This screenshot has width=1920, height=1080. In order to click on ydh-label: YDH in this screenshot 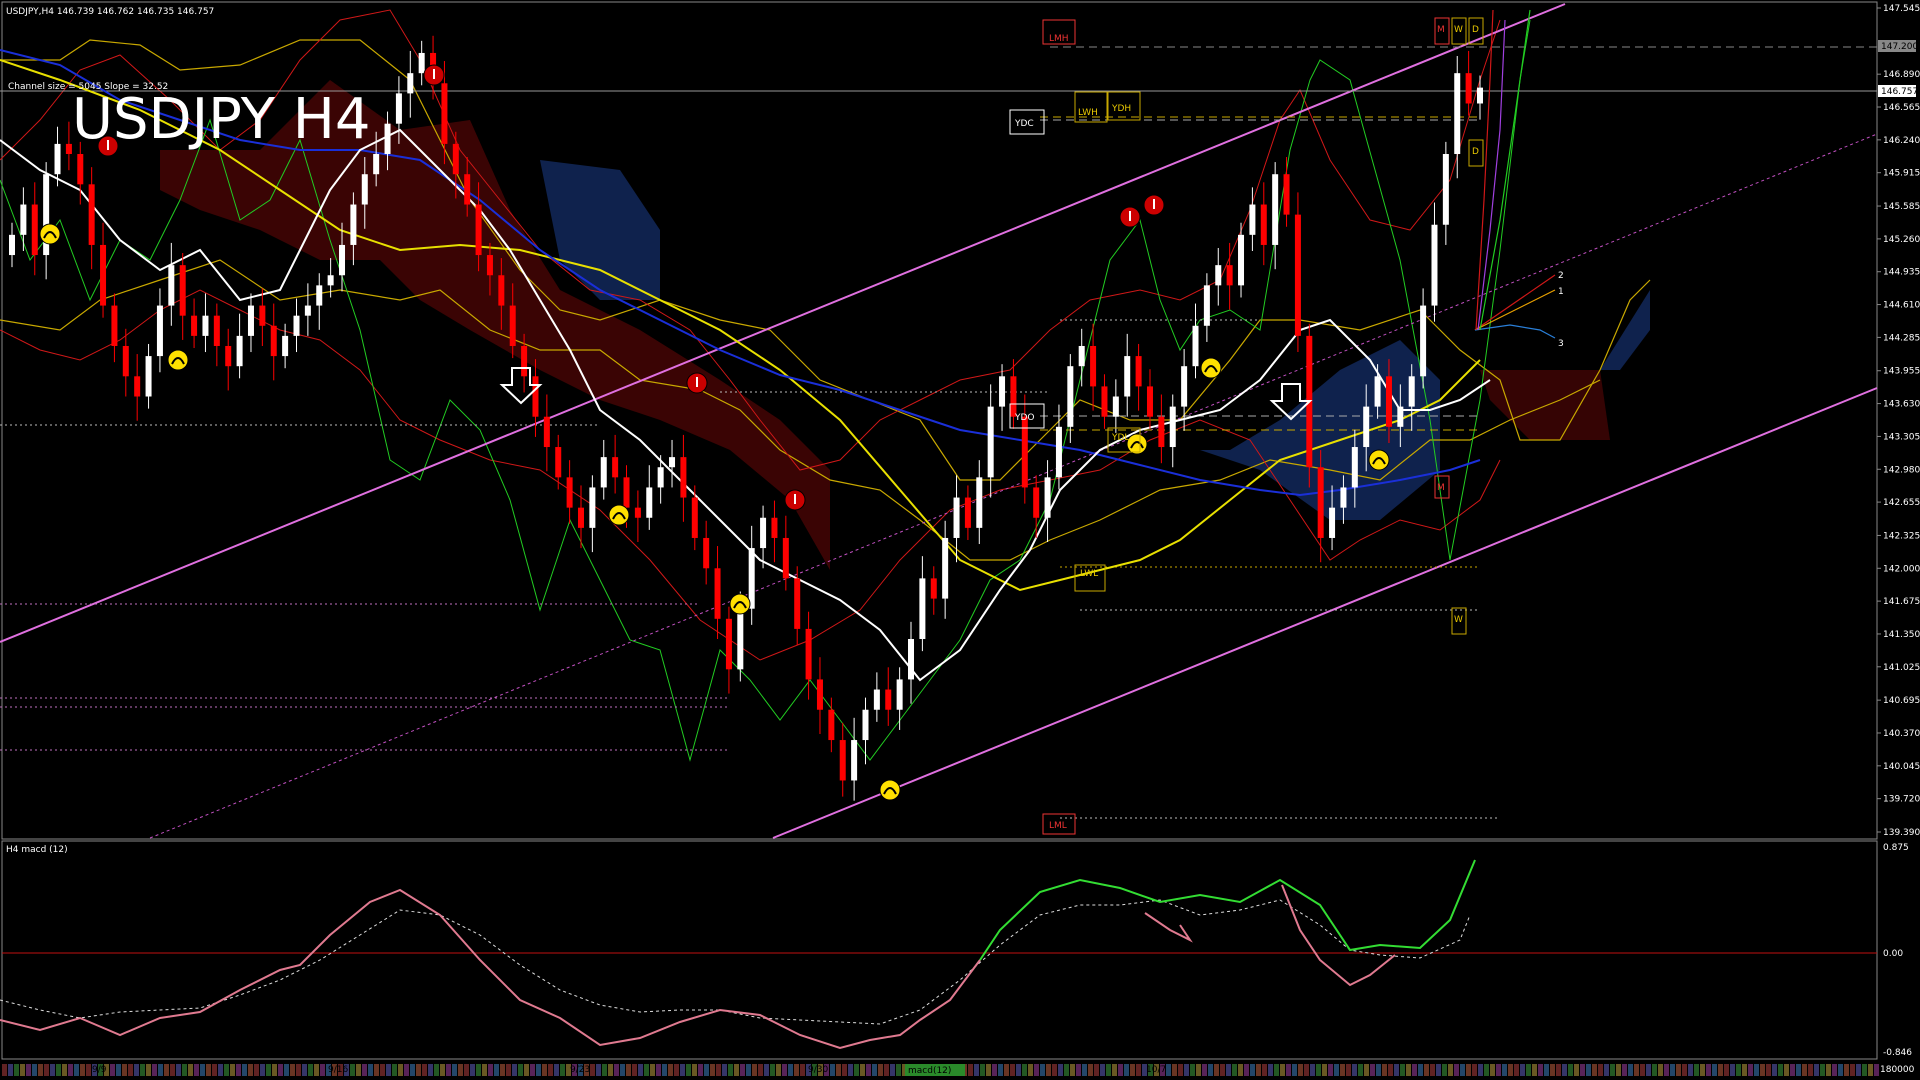, I will do `click(1121, 109)`.